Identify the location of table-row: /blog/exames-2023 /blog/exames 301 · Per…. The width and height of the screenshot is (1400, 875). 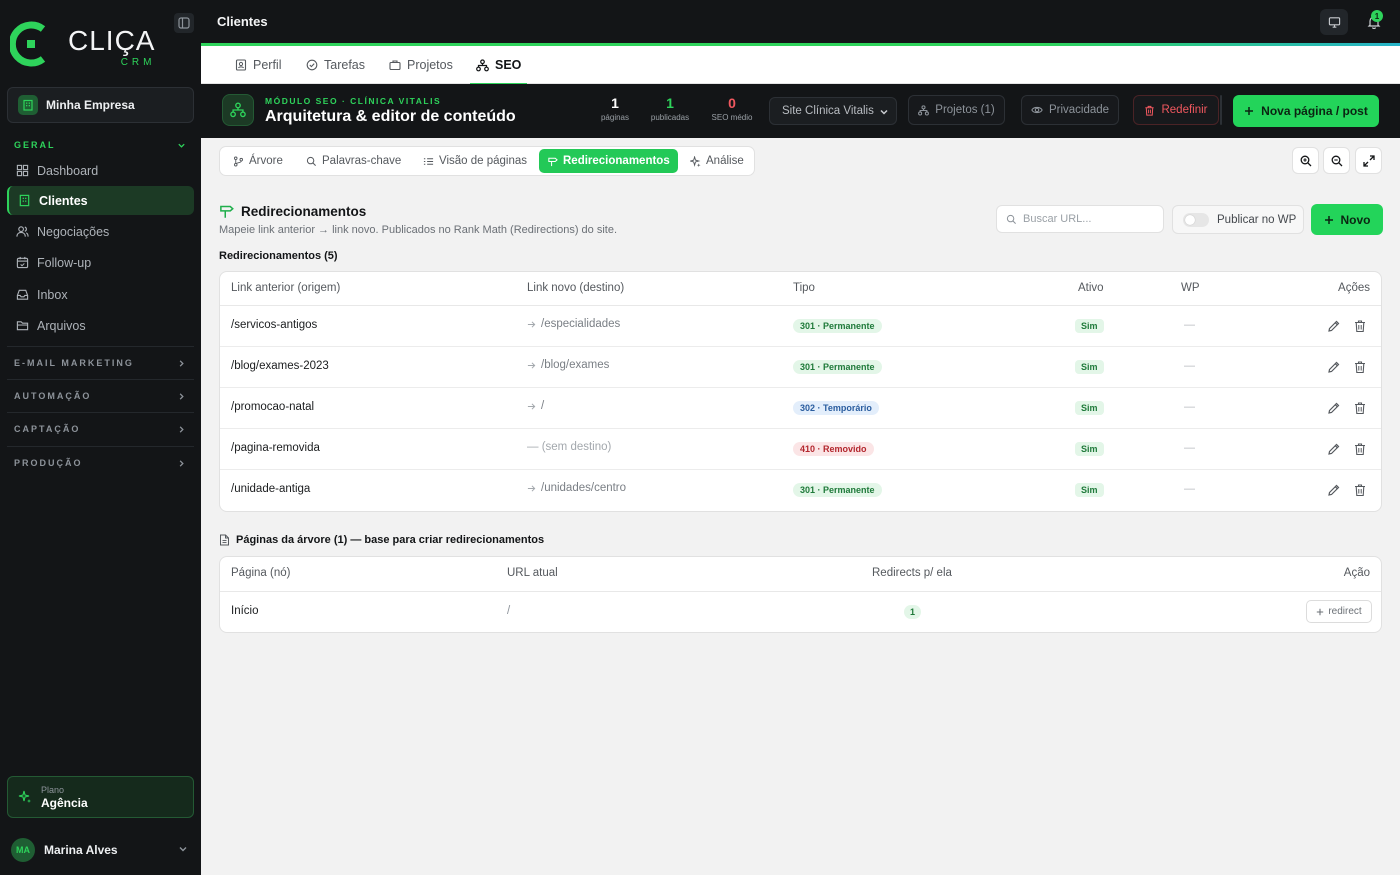
(800, 367).